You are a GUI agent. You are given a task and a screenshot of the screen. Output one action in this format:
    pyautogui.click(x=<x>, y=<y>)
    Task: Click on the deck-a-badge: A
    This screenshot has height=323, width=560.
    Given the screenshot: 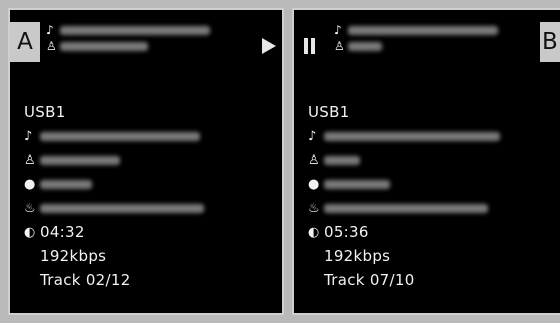 What is the action you would take?
    pyautogui.click(x=25, y=42)
    